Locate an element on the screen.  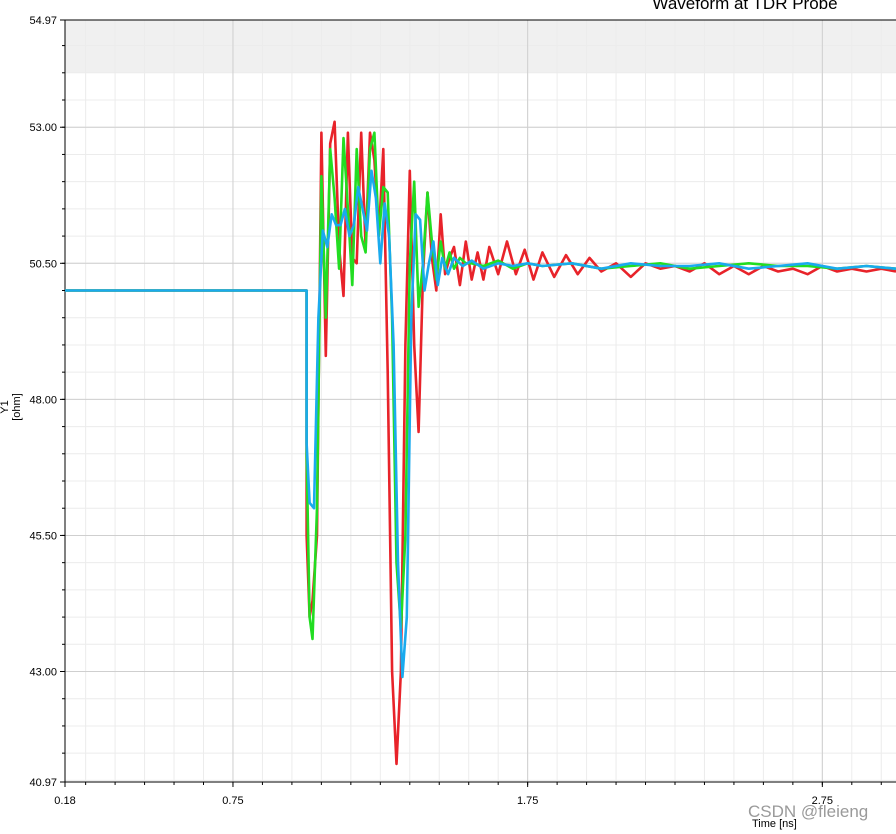
y-tick-label: 45.50 is located at coordinates (43, 536).